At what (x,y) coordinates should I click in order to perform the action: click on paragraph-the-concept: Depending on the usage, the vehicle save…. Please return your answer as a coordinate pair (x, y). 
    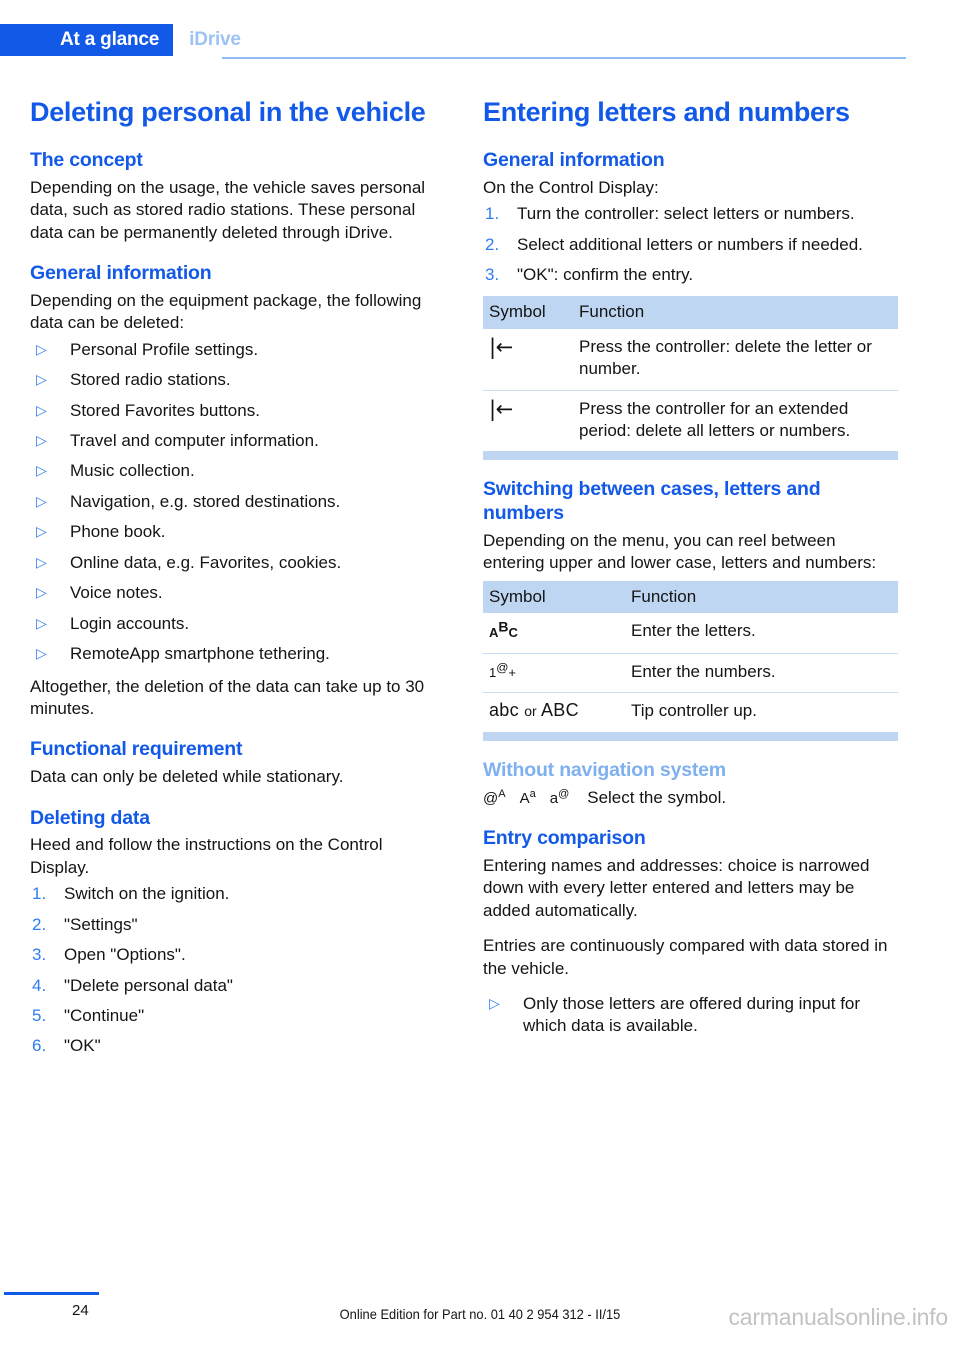
    Looking at the image, I should click on (228, 209).